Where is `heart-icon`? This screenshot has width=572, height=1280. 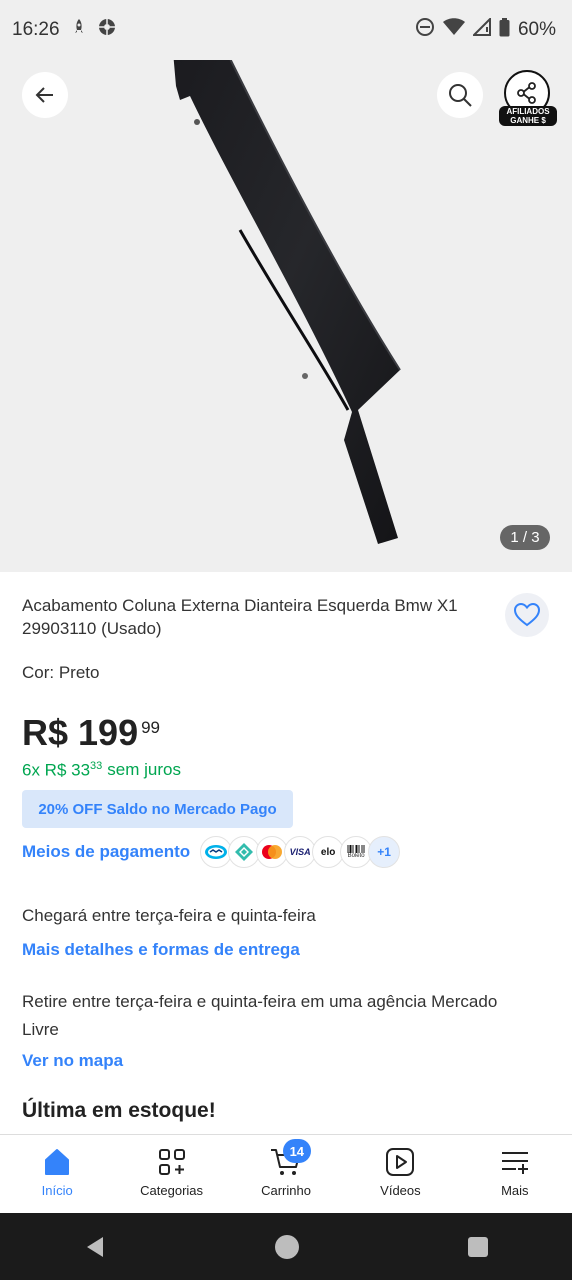 heart-icon is located at coordinates (527, 615).